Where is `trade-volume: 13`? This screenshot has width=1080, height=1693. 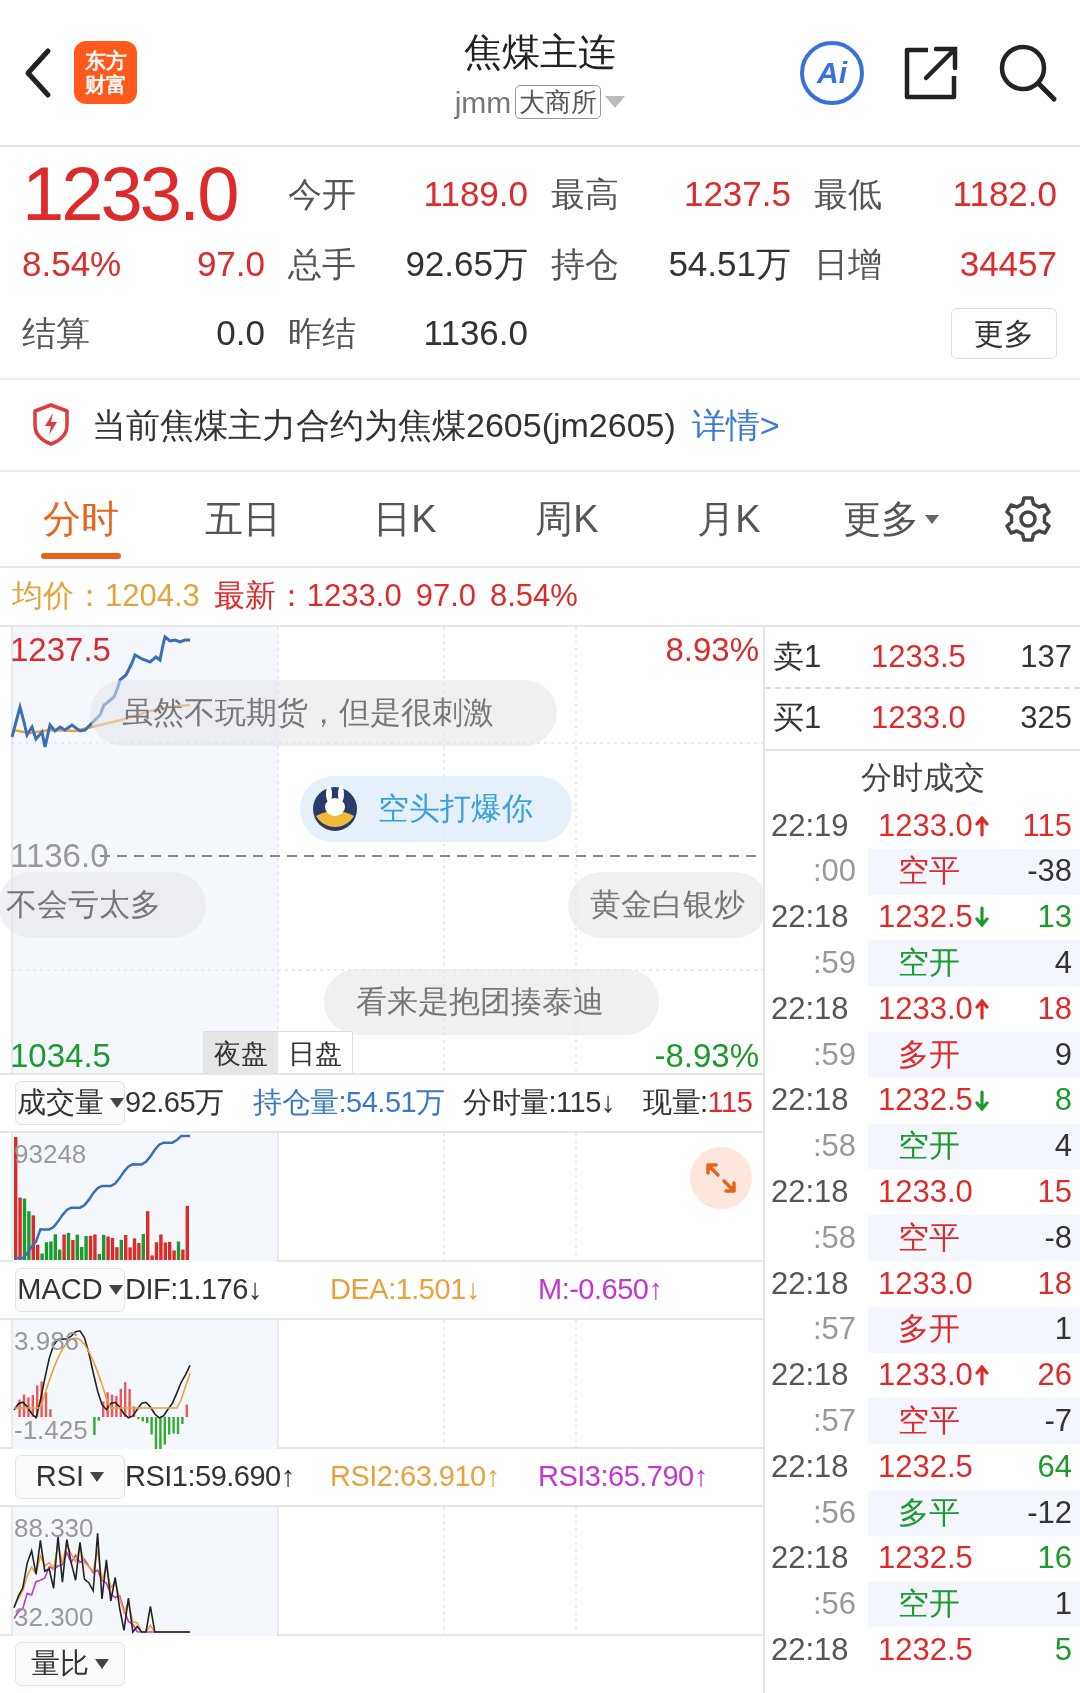
trade-volume: 13 is located at coordinates (1055, 917).